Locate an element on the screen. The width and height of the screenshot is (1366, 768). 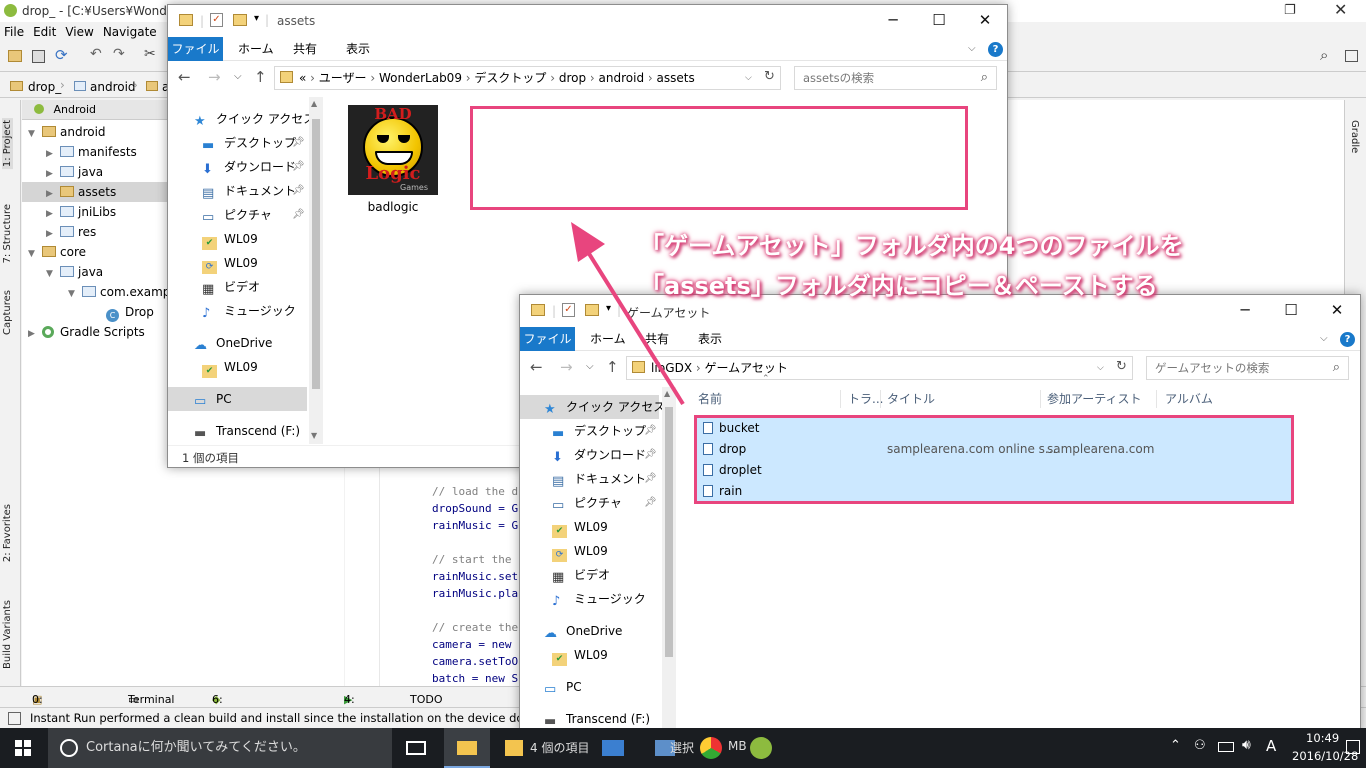
notification-icon is located at coordinates (1353, 747).